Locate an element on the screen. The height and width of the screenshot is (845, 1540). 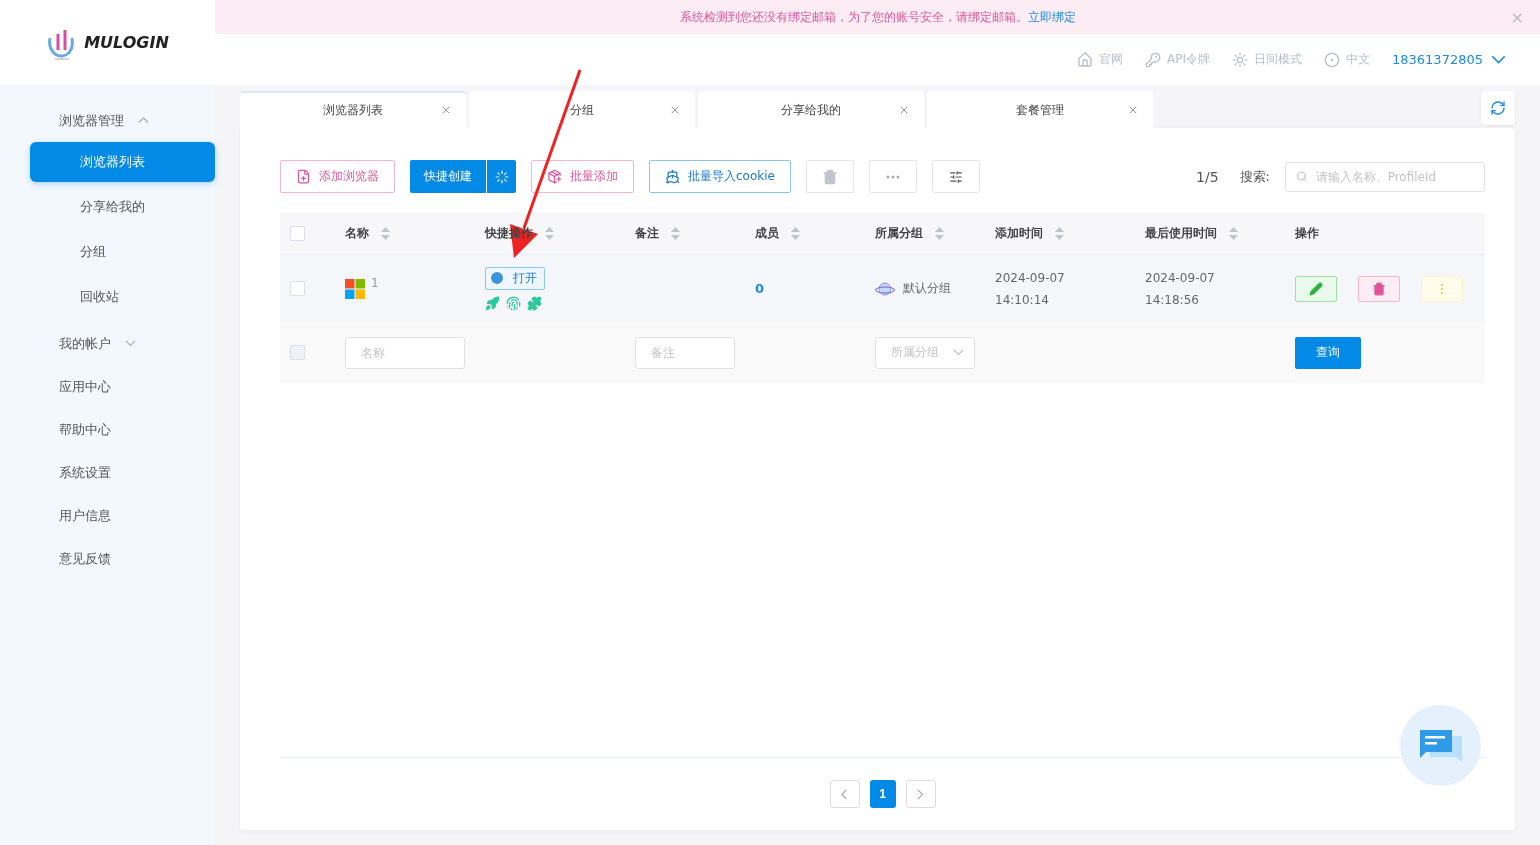
column-header: 操作 is located at coordinates (1307, 233).